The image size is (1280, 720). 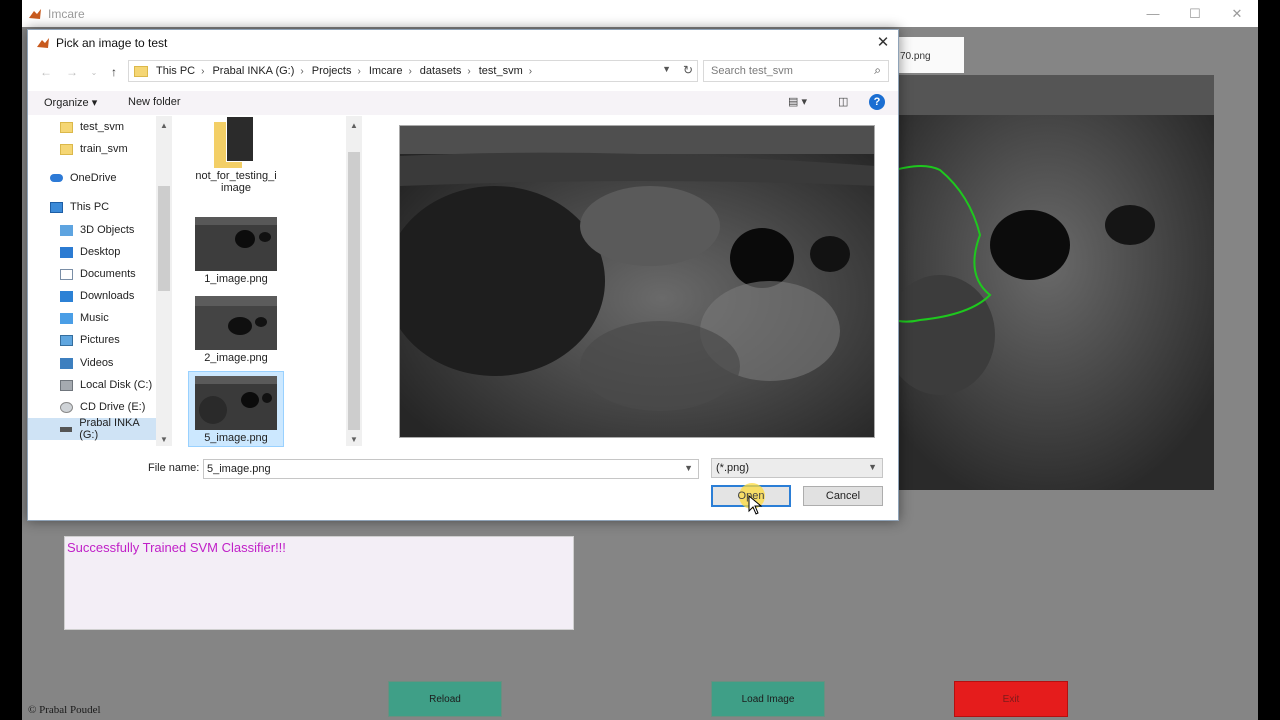 I want to click on recent-chevron-icon: ⌄, so click(x=94, y=72).